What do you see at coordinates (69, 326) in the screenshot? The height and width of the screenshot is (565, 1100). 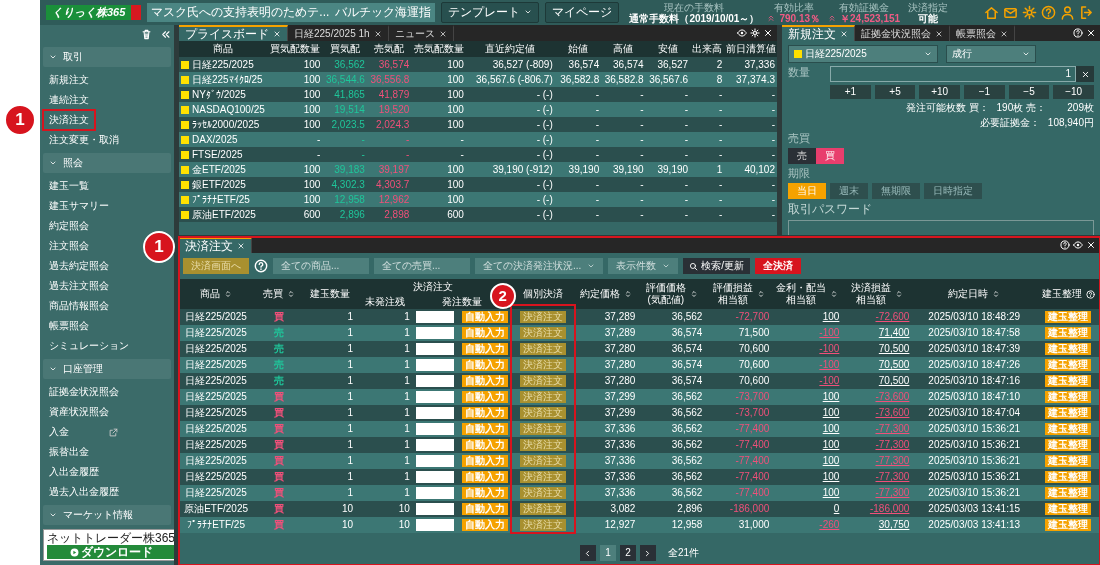 I see `sidebar-item: 帳票照会` at bounding box center [69, 326].